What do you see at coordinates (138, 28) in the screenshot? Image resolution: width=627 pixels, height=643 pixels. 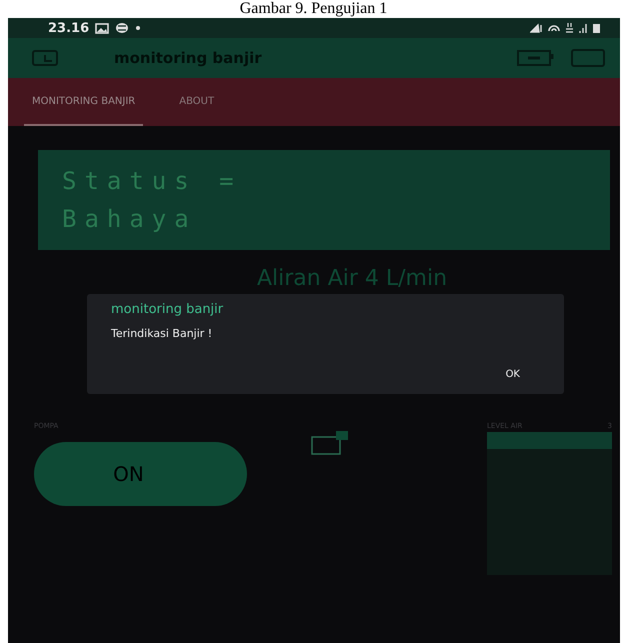 I see `dot-icon` at bounding box center [138, 28].